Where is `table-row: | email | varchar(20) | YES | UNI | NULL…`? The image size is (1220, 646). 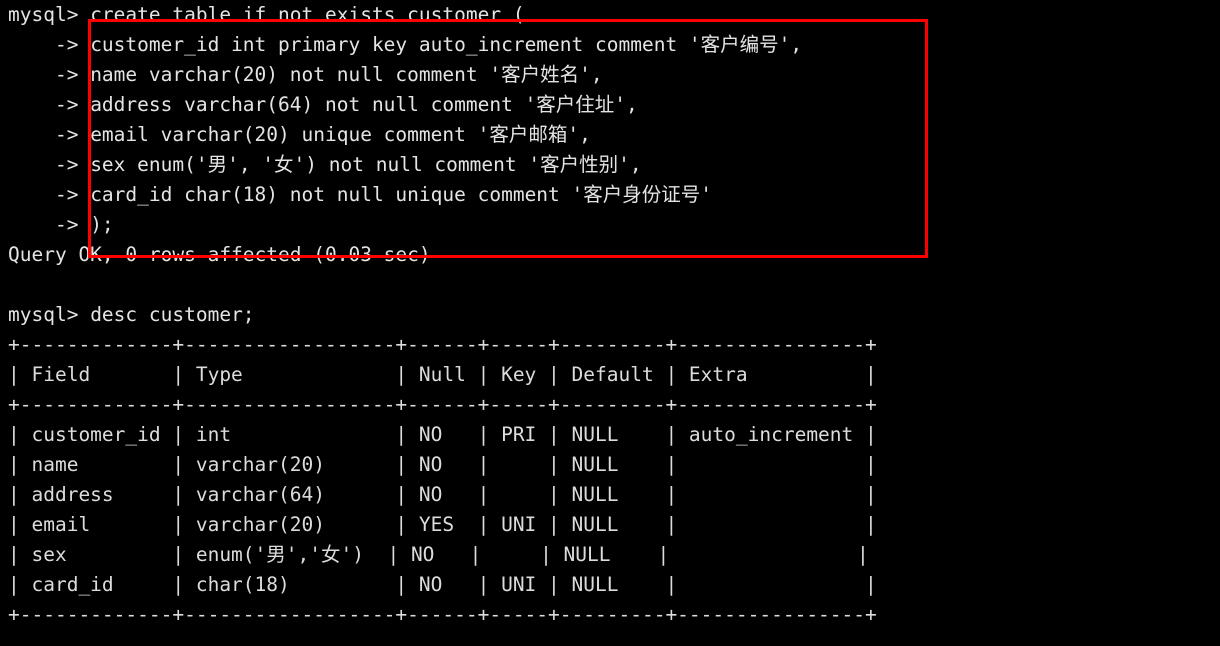 table-row: | email | varchar(20) | YES | UNI | NULL… is located at coordinates (442, 524).